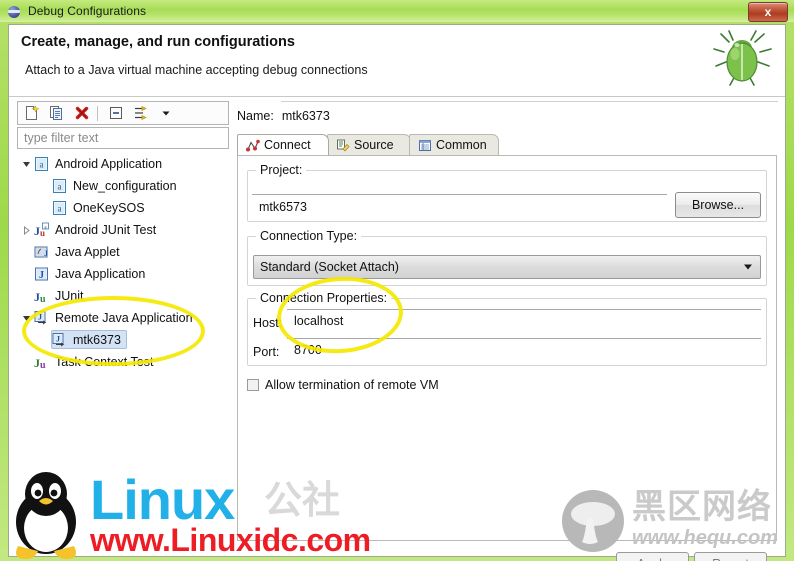  Describe the element at coordinates (652, 556) in the screenshot. I see `apply-button: Apply` at that location.